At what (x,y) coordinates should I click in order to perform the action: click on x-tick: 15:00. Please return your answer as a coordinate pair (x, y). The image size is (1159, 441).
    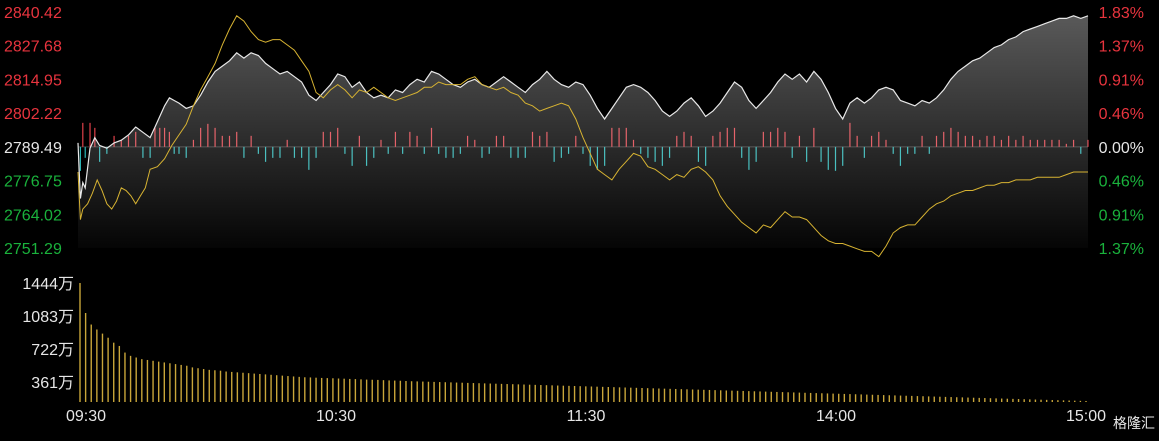
    Looking at the image, I should click on (1086, 416).